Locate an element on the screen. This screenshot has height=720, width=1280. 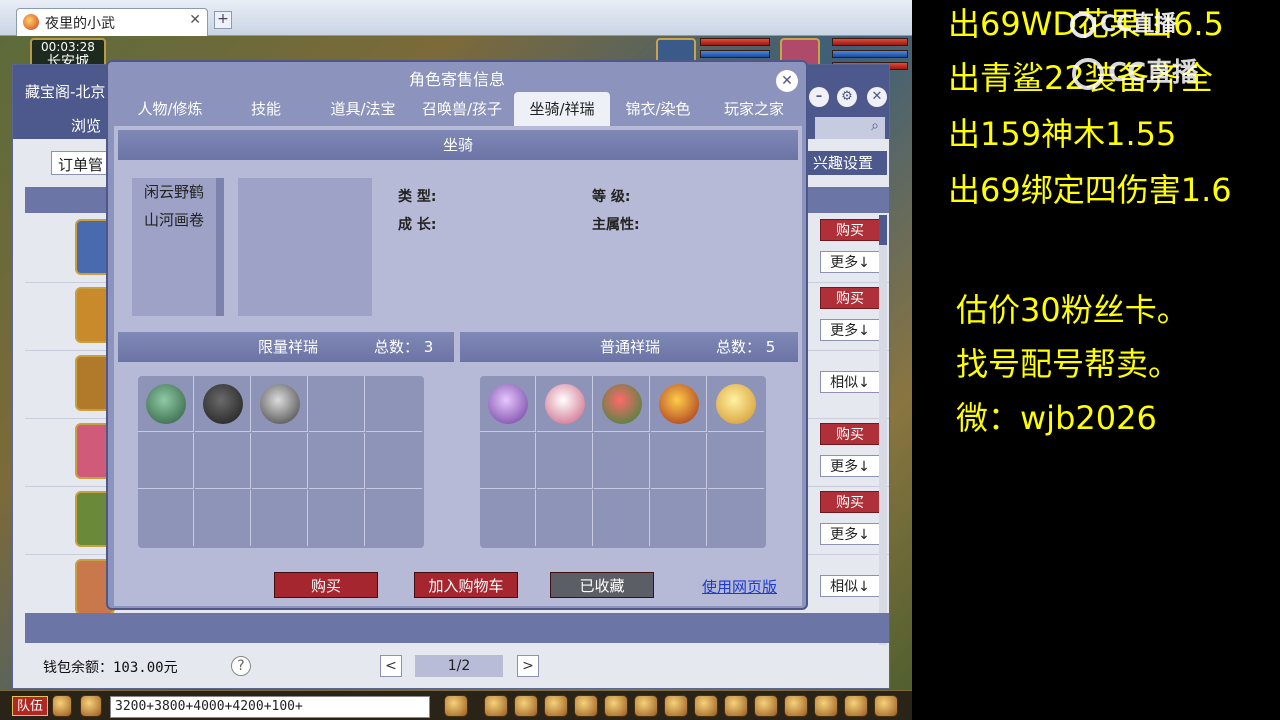
team-icon is located at coordinates (616, 706).